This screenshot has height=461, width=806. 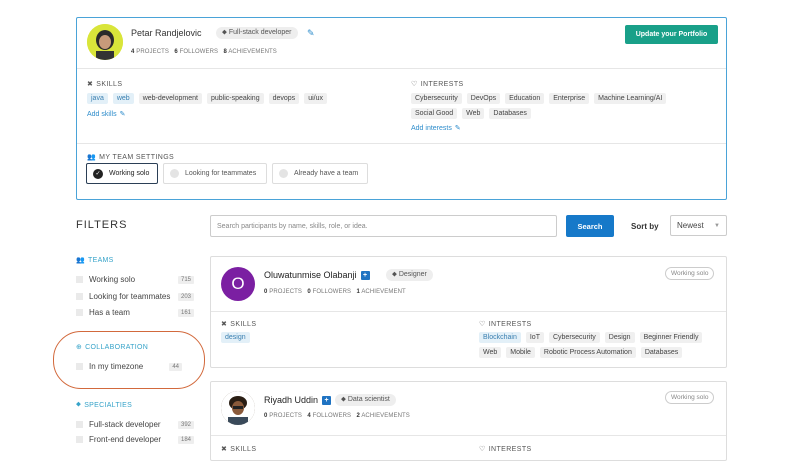 What do you see at coordinates (525, 98) in the screenshot?
I see `interest-chip: Education` at bounding box center [525, 98].